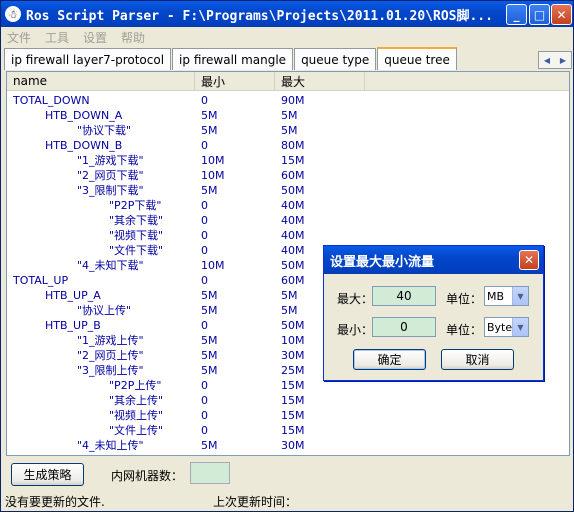 This screenshot has height=512, width=574. I want to click on tab-scroll-buttons: ◀ ▶, so click(555, 60).